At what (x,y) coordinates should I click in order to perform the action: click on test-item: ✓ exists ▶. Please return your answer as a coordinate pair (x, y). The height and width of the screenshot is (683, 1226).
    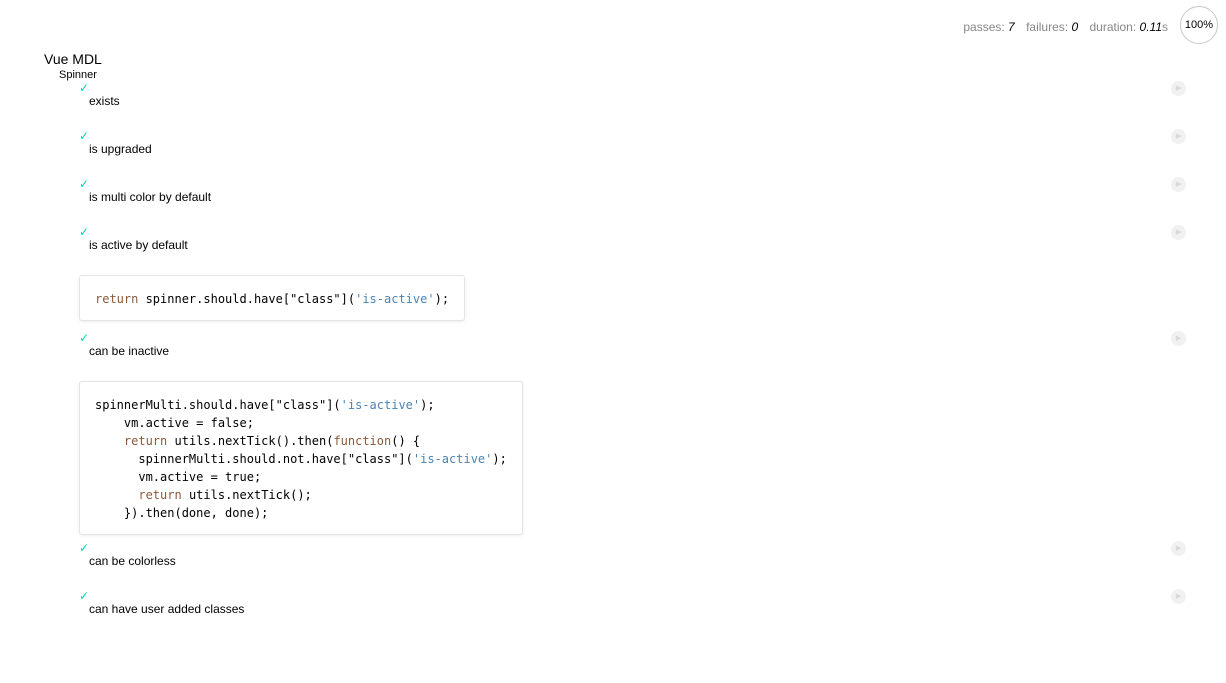
    Looking at the image, I should click on (652, 105).